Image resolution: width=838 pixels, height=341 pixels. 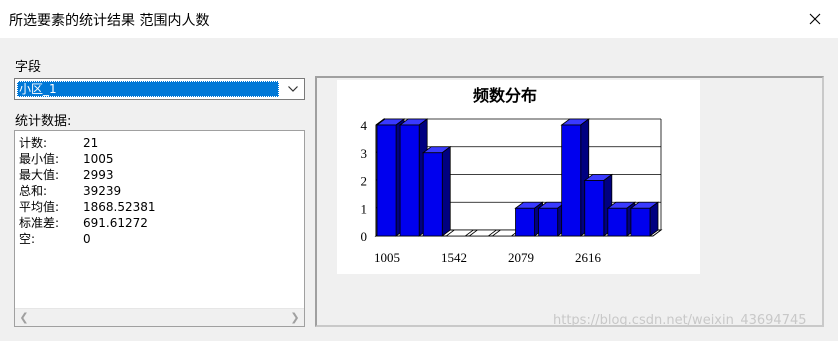 What do you see at coordinates (680, 320) in the screenshot?
I see `watermark: https://blog.csdn.net/weixin_43694745` at bounding box center [680, 320].